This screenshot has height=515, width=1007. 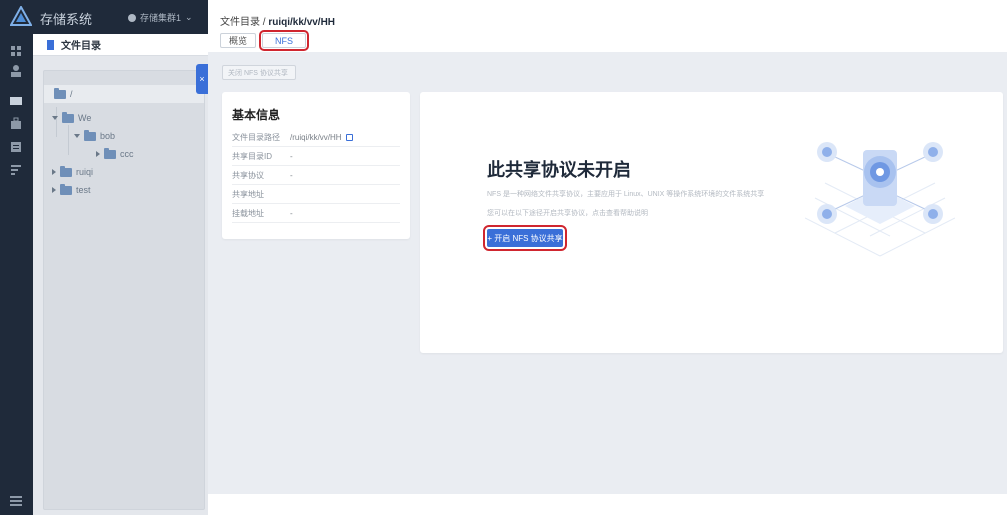 I want to click on tree-item-ruiqi: ruiqi, so click(x=72, y=172).